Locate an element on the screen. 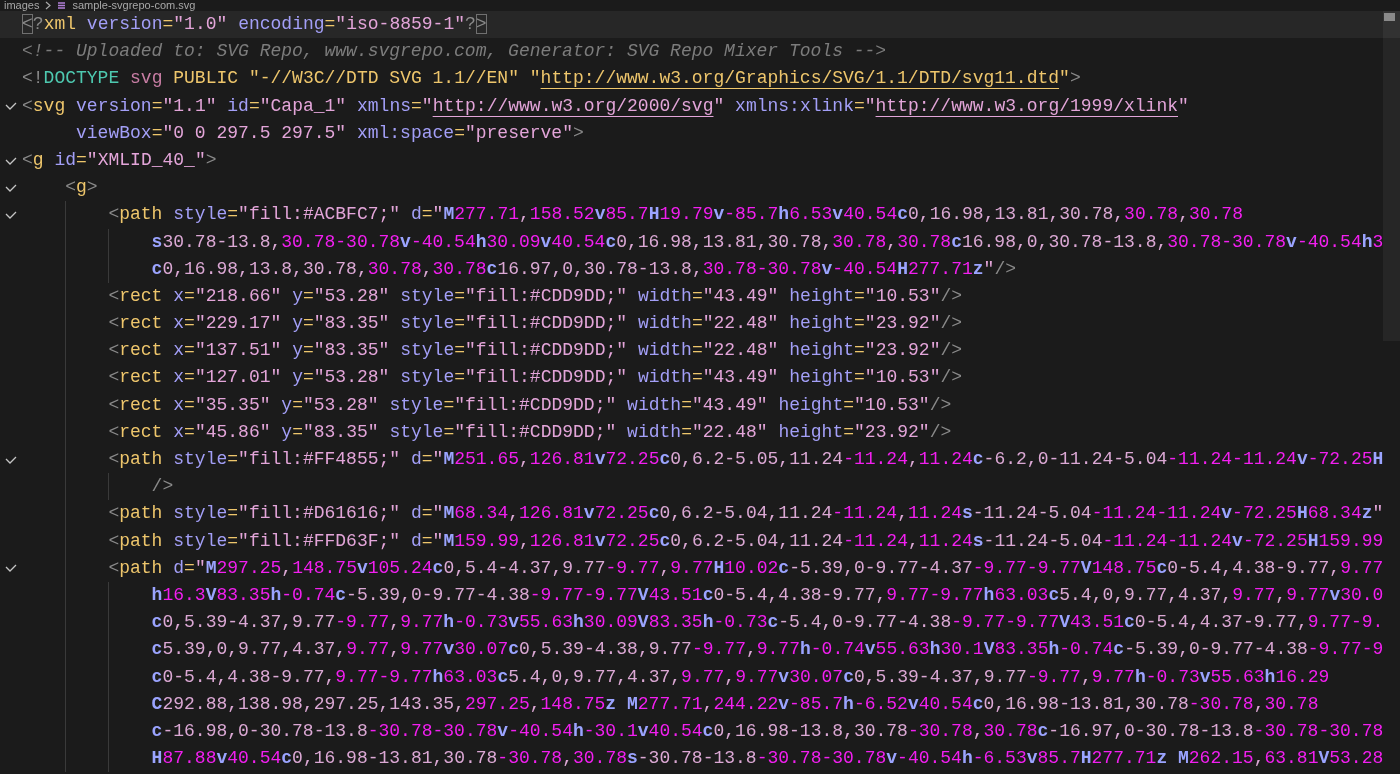 Image resolution: width=1400 pixels, height=774 pixels. code-line: H87.88v40.54c0,16.98-13.81,30.78-30.78,30.78s-30.78-13.8-30.78-30.78v-40.54h-6.53v85.7H277.71z M262.15,63.81V53.28 is located at coordinates (767, 759).